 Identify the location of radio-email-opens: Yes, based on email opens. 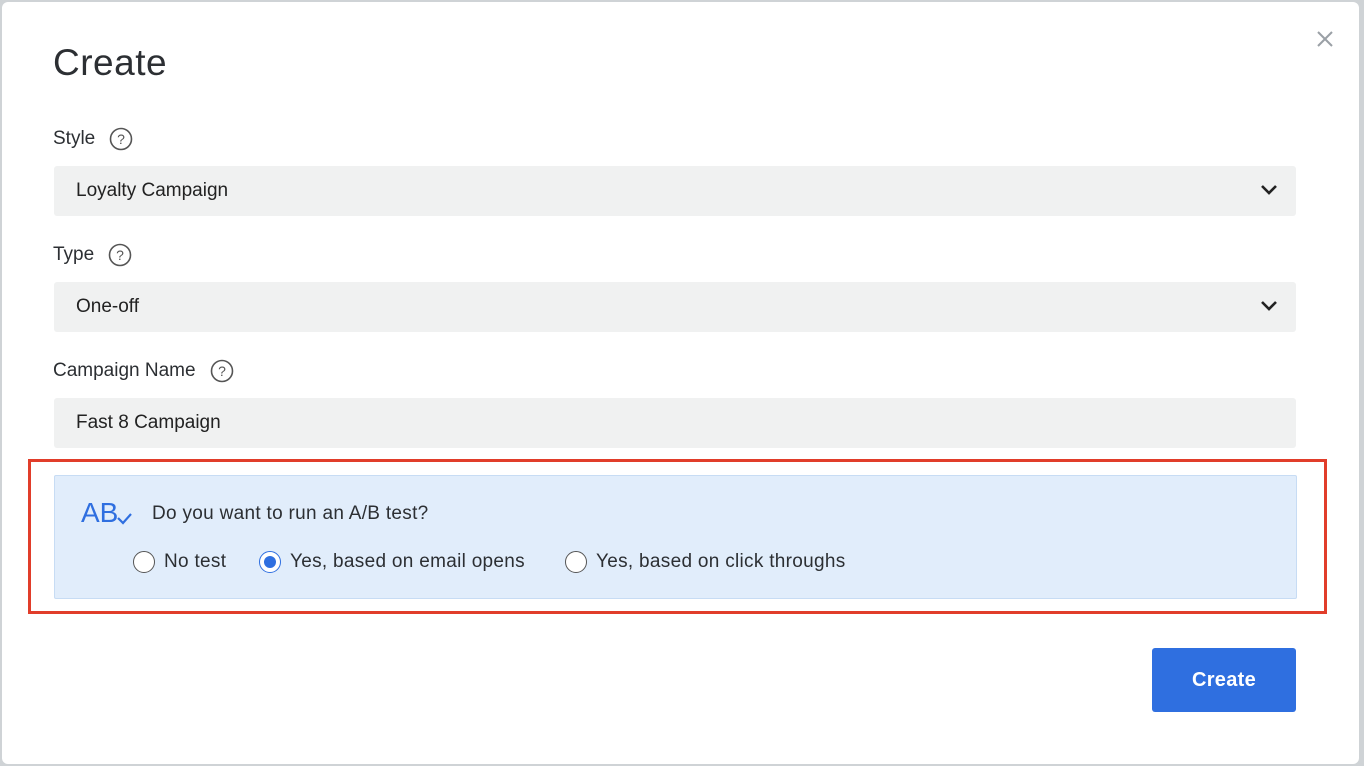
(392, 562).